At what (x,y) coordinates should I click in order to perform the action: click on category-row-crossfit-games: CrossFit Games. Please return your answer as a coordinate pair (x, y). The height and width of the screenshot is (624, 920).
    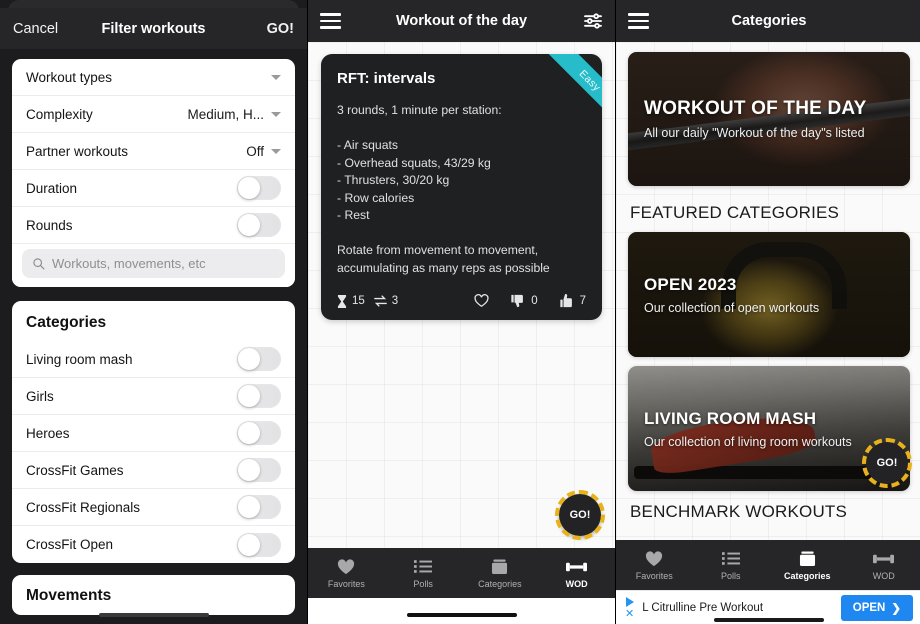
    Looking at the image, I should click on (153, 470).